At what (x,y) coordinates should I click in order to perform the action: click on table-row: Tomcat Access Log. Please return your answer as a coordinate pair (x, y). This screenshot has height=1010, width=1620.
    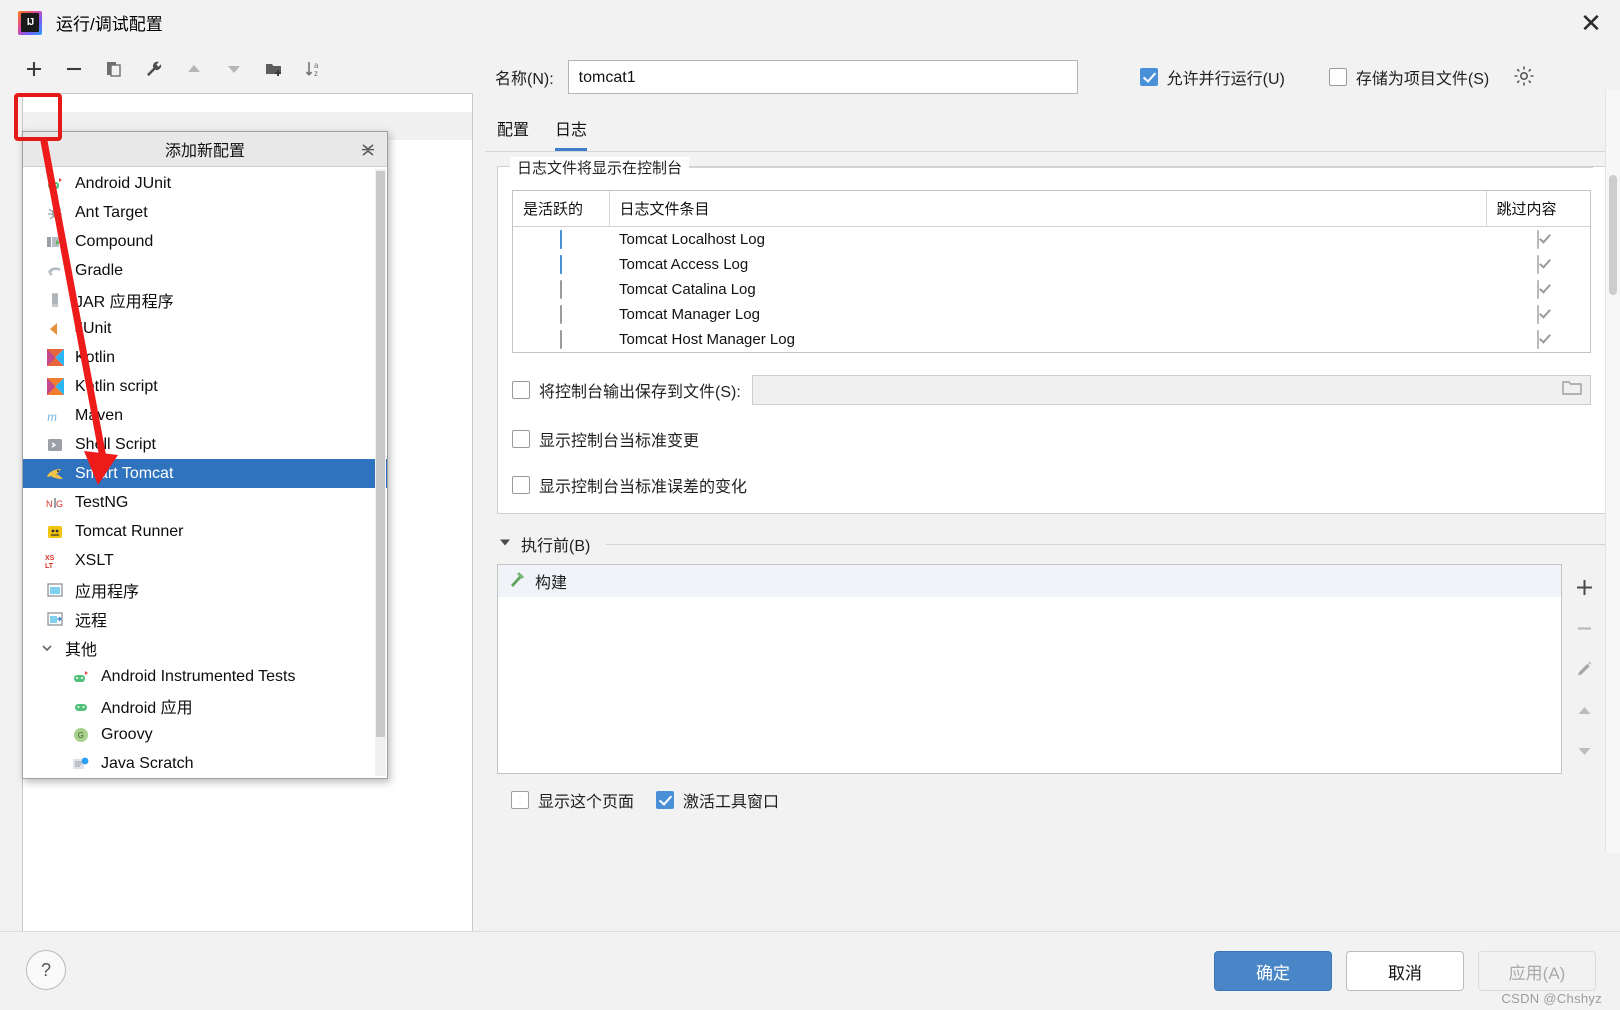
    Looking at the image, I should click on (1051, 264).